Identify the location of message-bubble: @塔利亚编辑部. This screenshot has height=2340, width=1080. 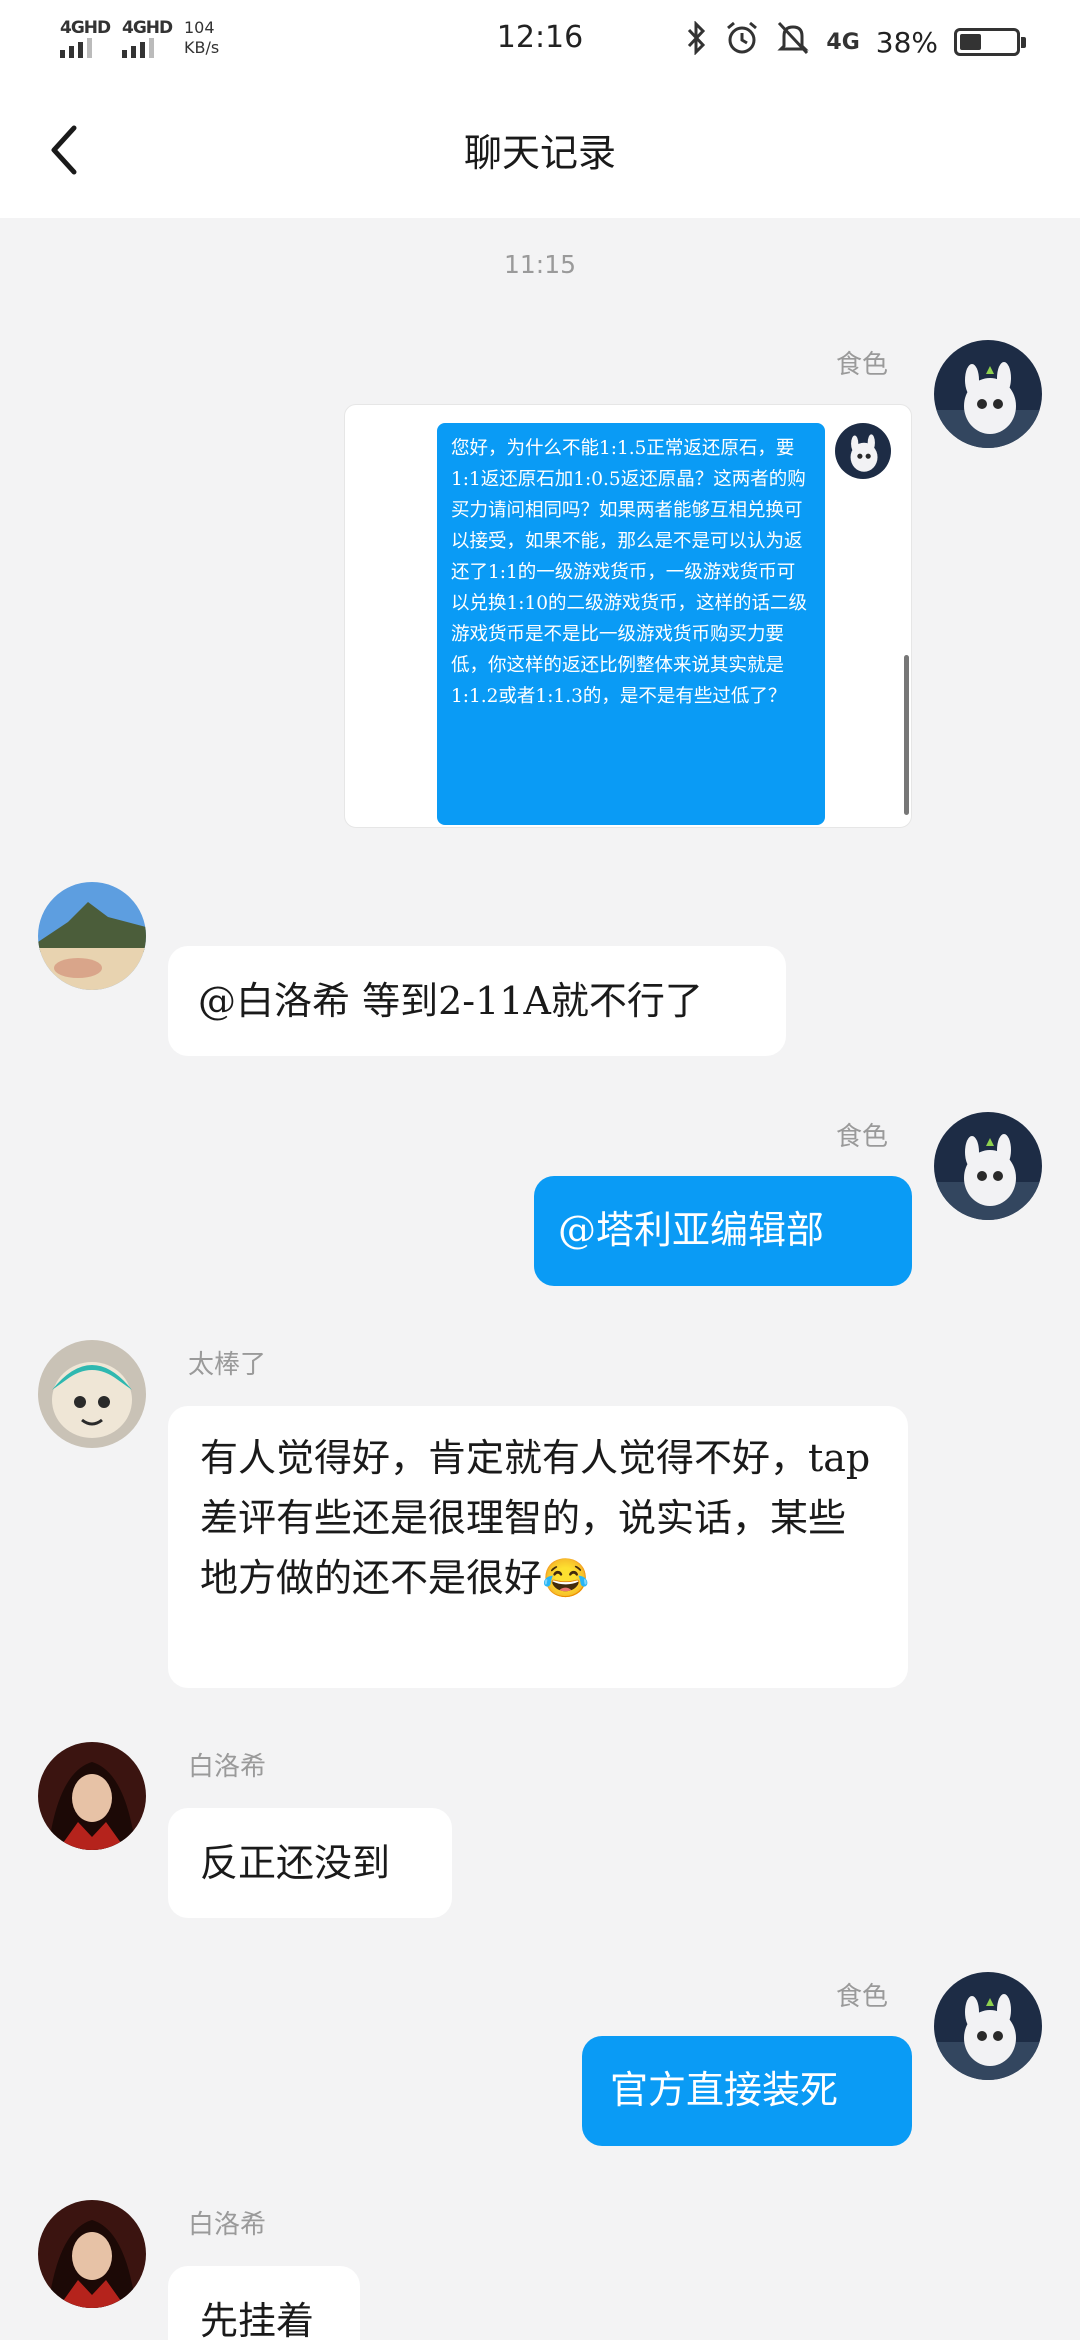
(723, 1231).